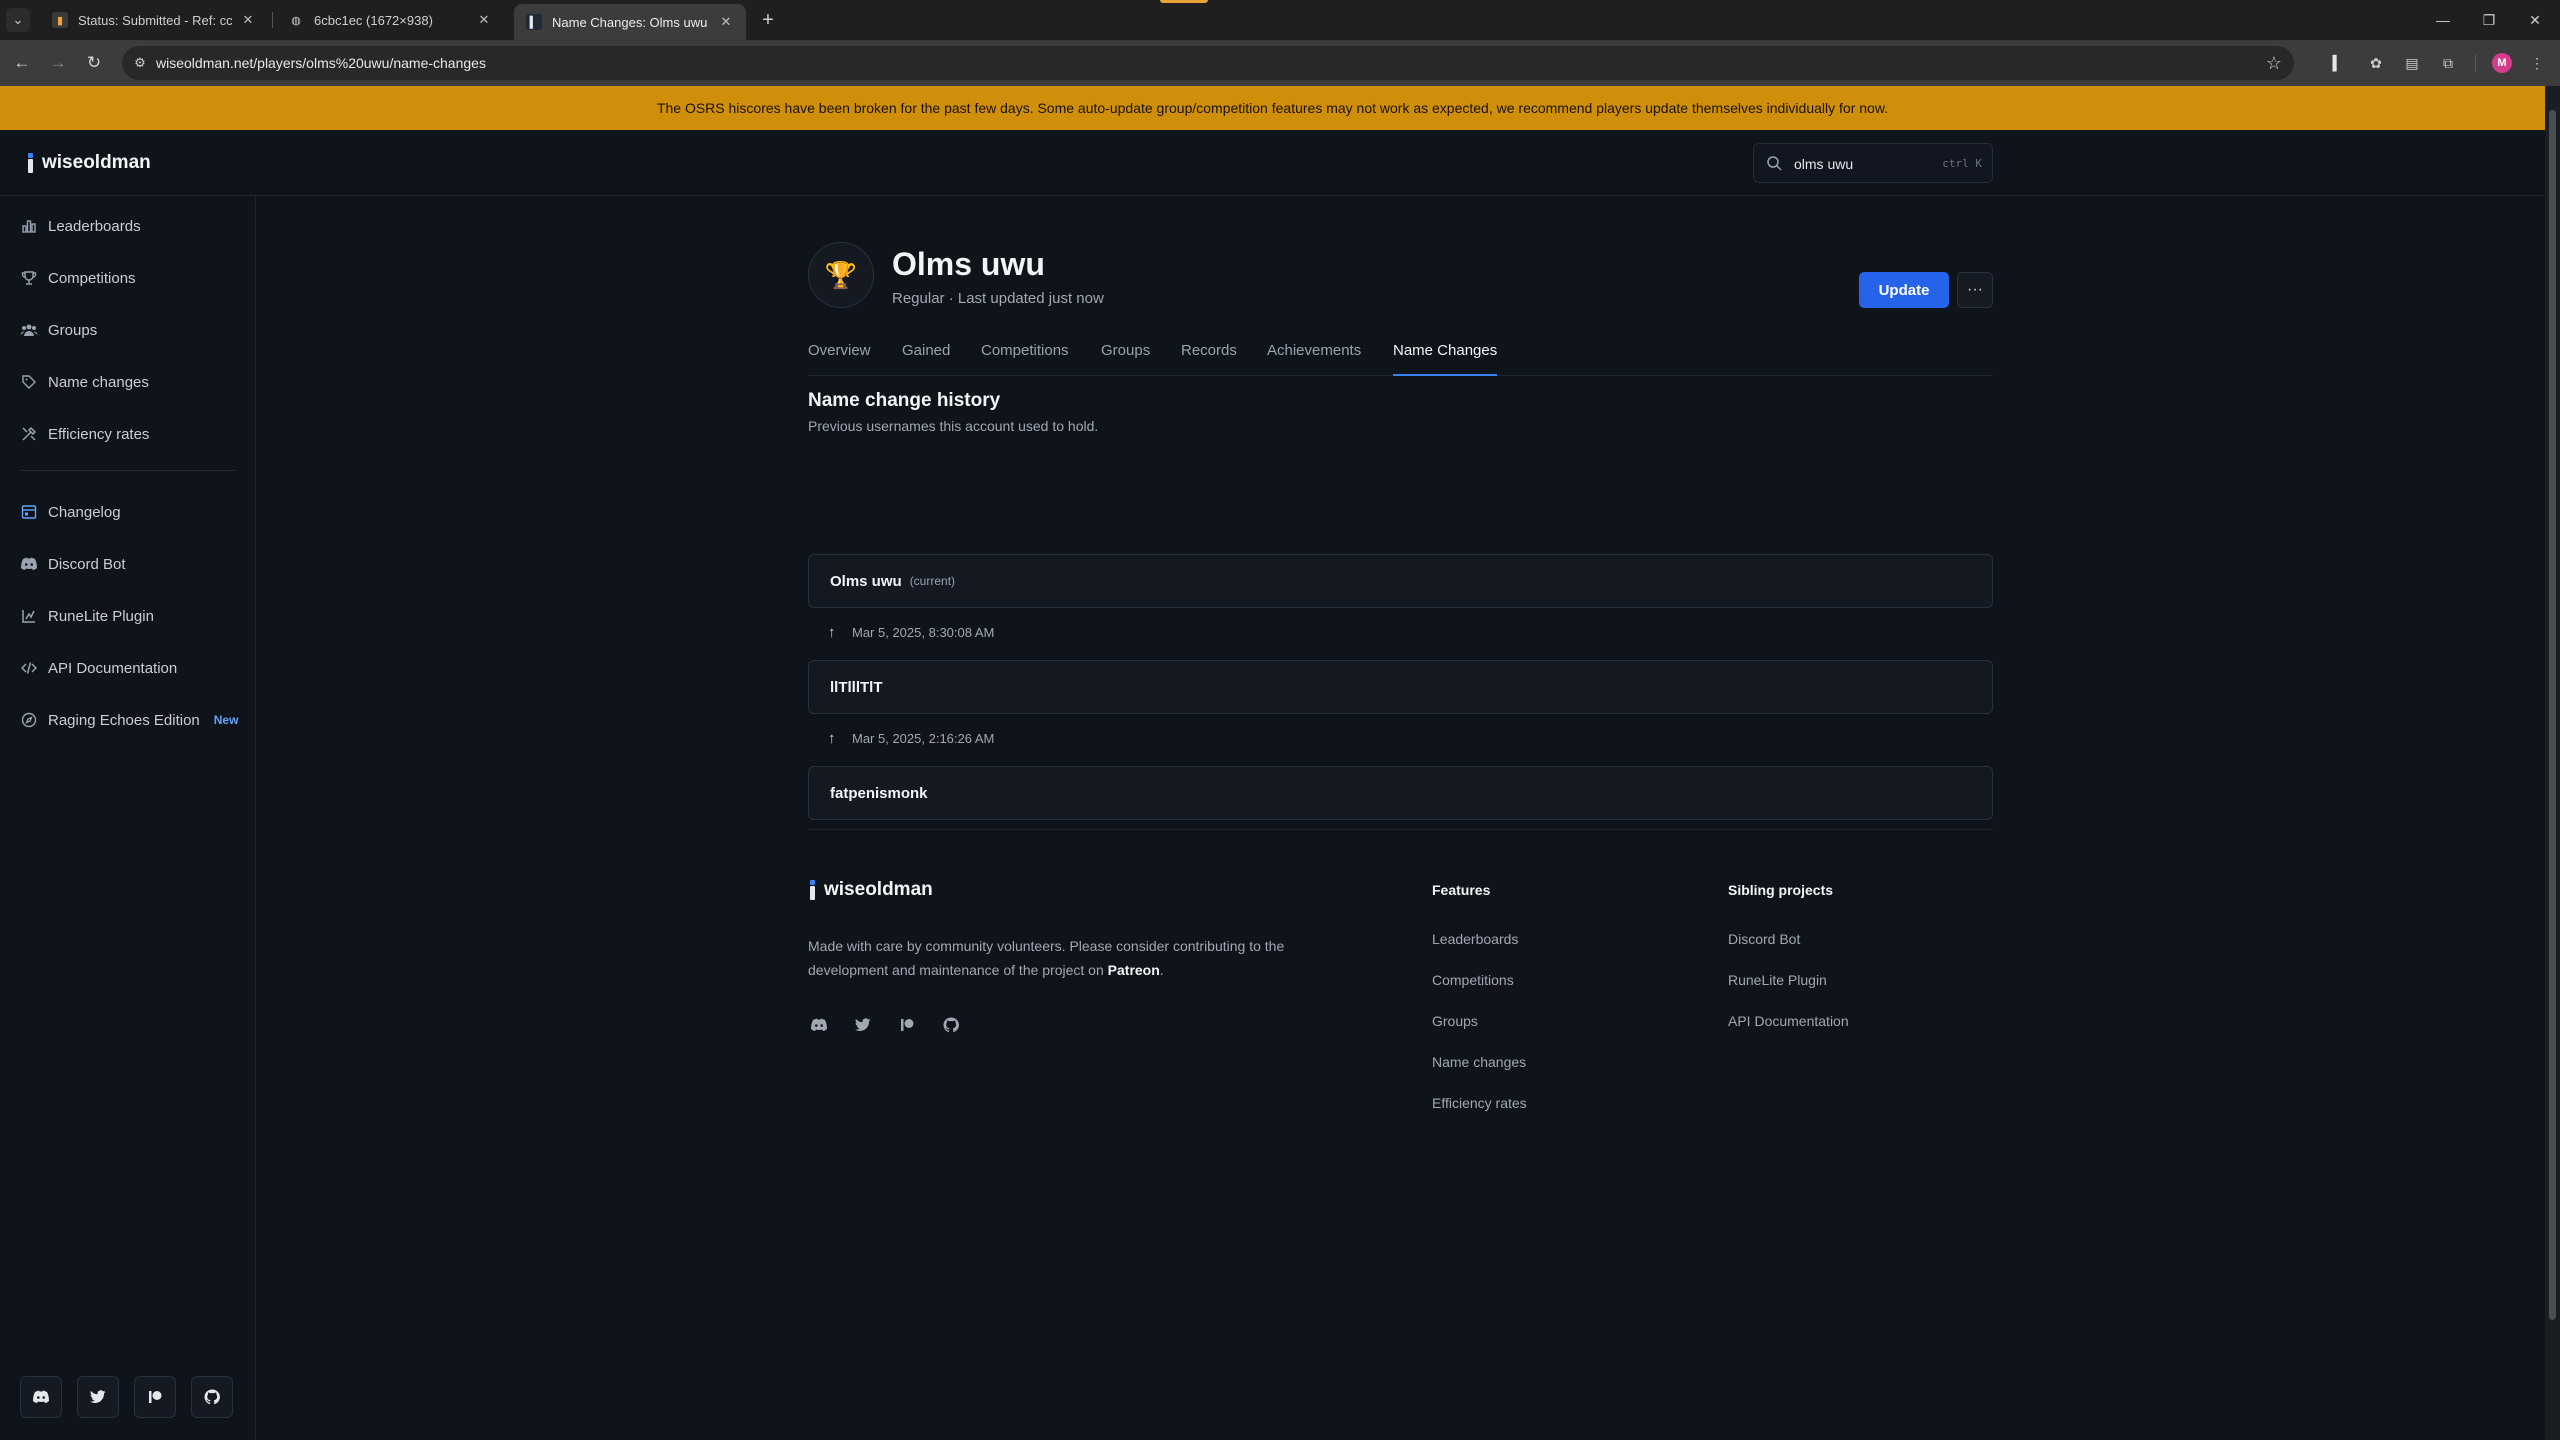 This screenshot has width=2560, height=1440. I want to click on reload-icon: ↻, so click(94, 63).